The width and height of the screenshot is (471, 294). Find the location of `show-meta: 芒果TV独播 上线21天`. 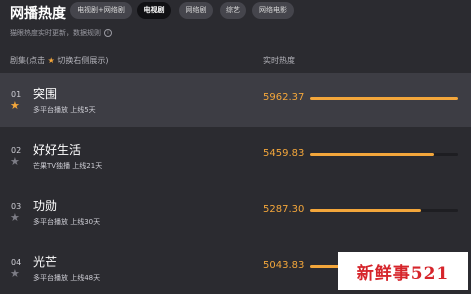

show-meta: 芒果TV独播 上线21天 is located at coordinates (68, 166).